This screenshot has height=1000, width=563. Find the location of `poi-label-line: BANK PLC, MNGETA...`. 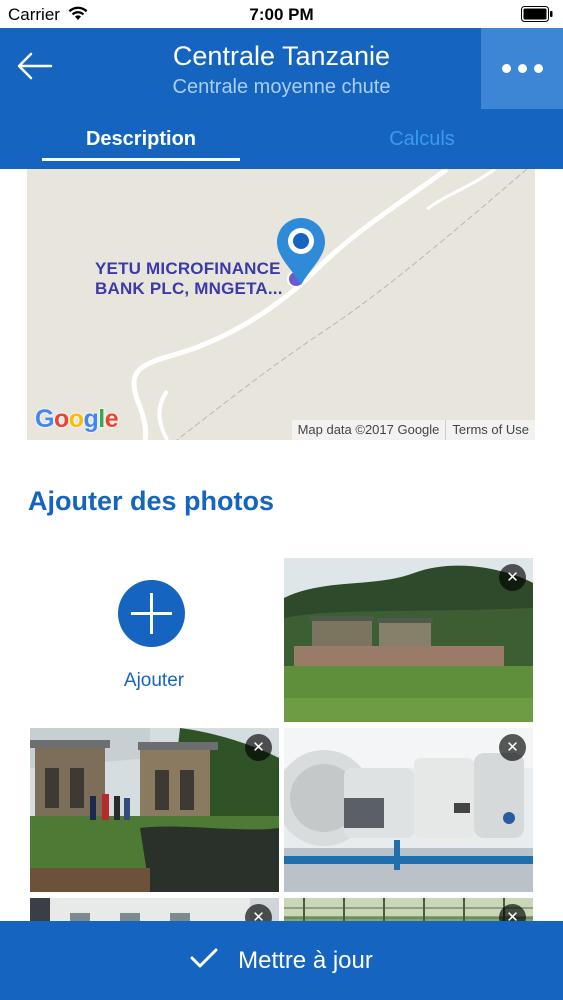

poi-label-line: BANK PLC, MNGETA... is located at coordinates (189, 288).